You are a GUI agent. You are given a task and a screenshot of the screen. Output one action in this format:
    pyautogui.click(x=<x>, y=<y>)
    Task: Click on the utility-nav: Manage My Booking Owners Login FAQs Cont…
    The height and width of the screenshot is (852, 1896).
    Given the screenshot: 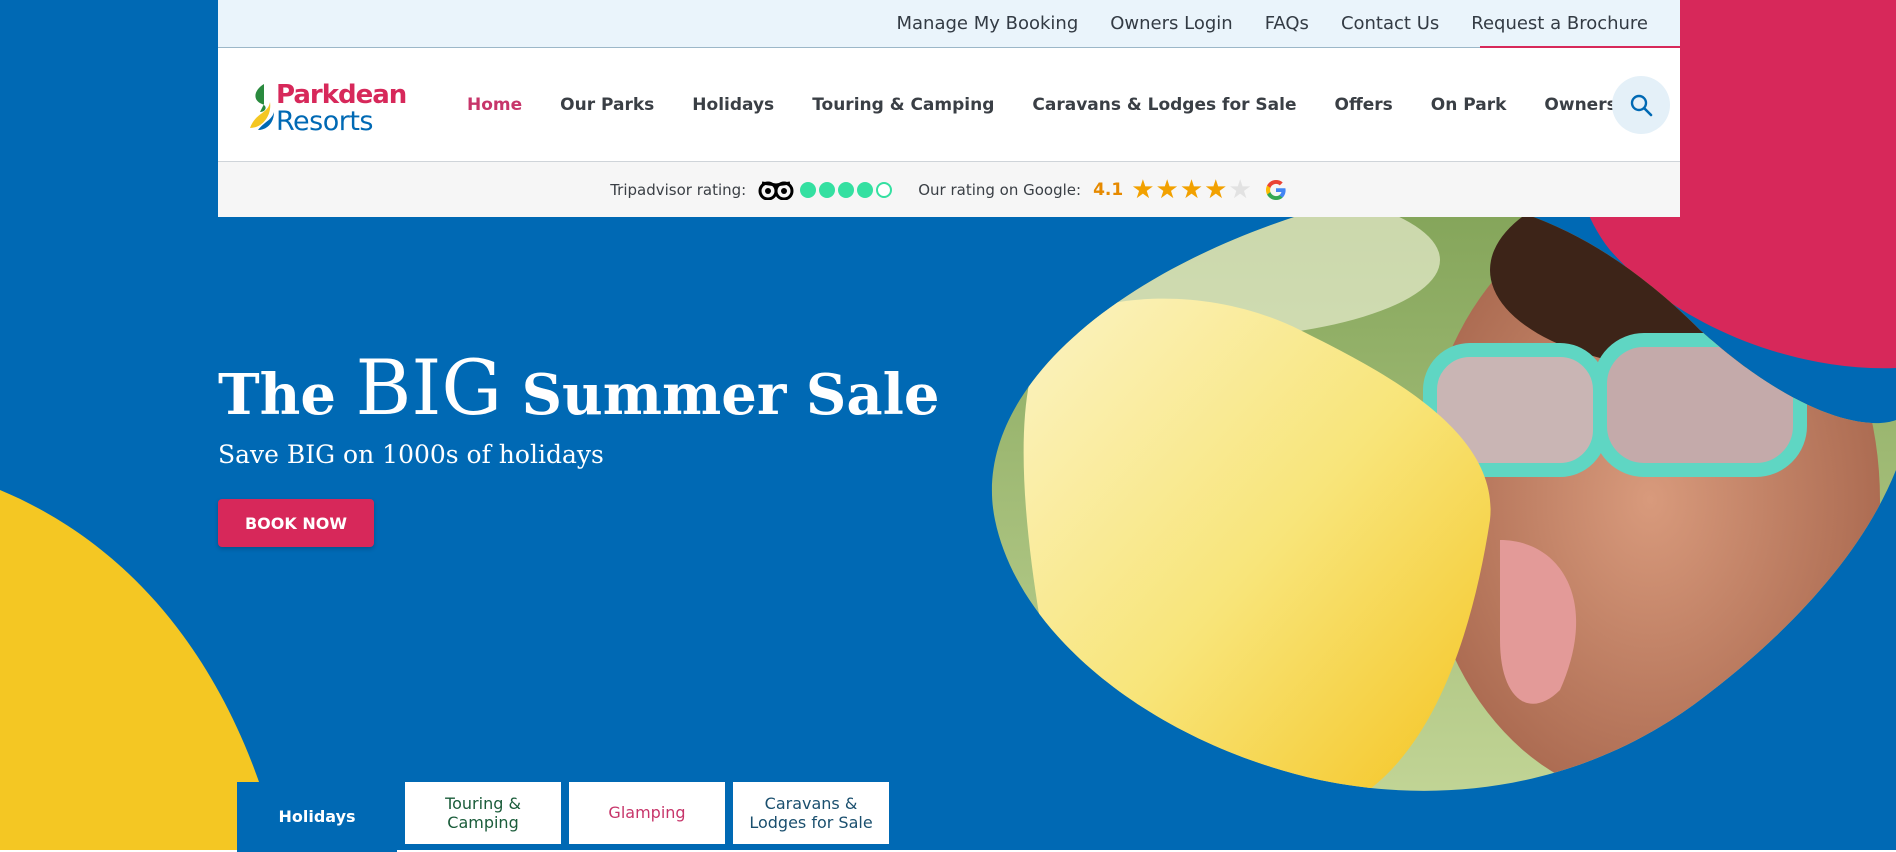 What is the action you would take?
    pyautogui.click(x=949, y=24)
    